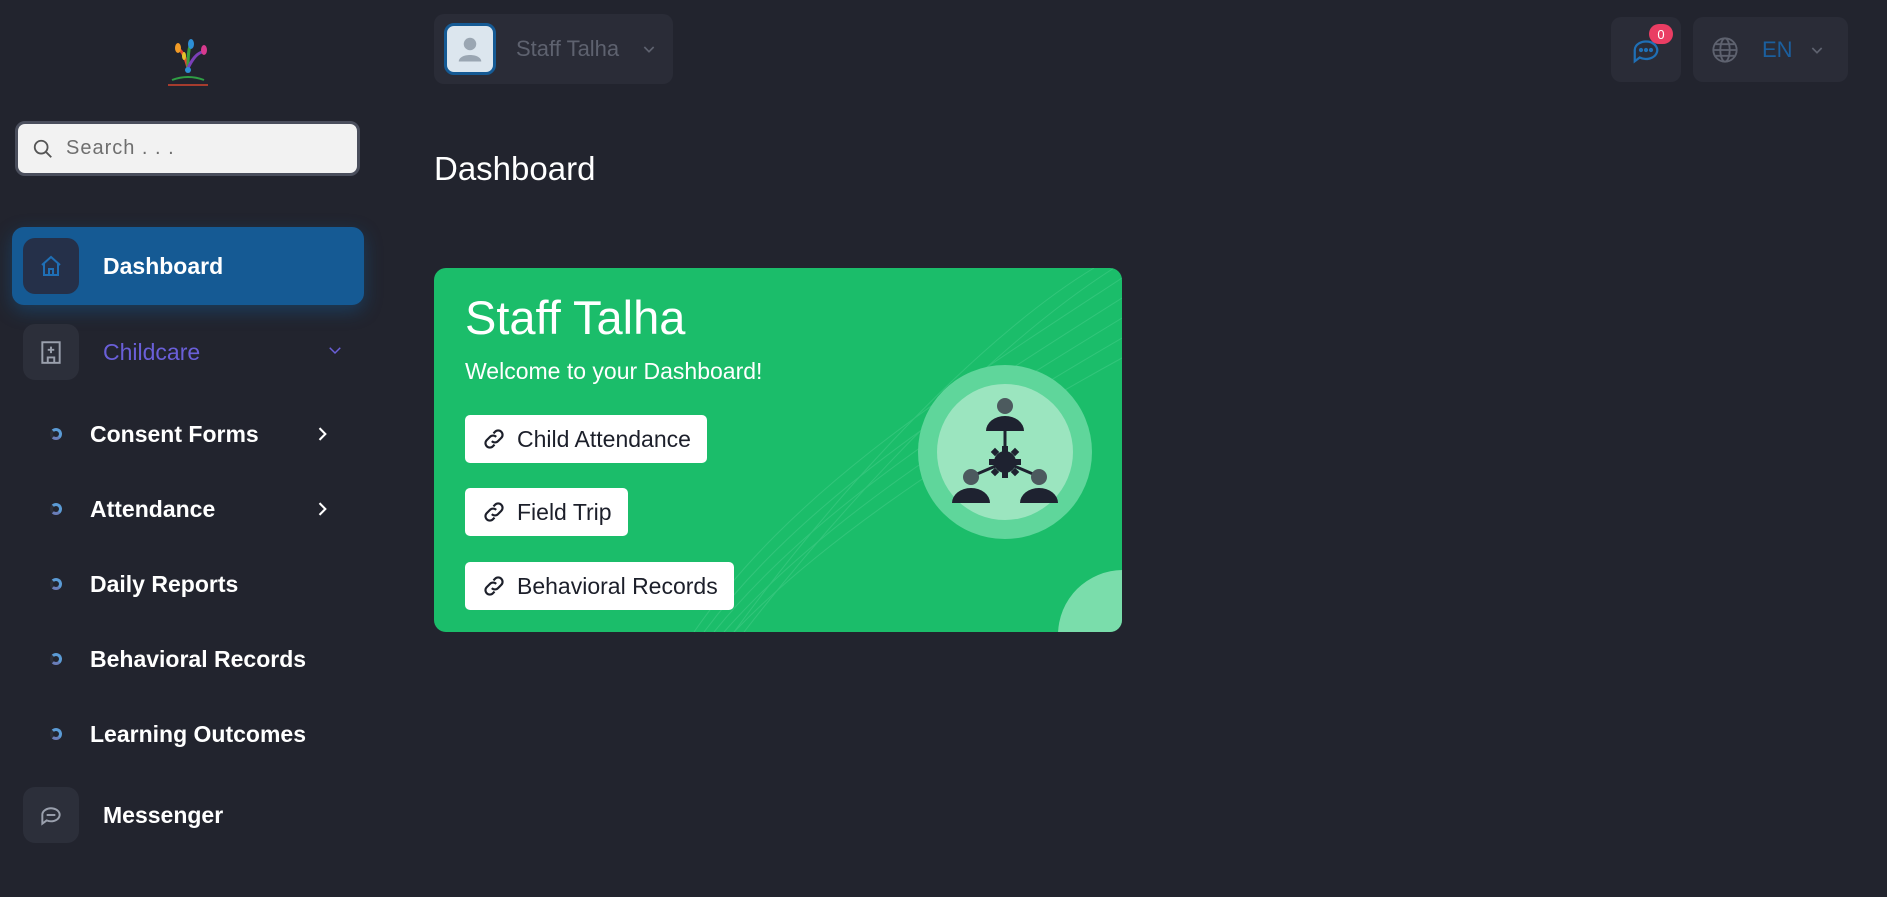  I want to click on sidebar-item-childcare: Childcare, so click(188, 352).